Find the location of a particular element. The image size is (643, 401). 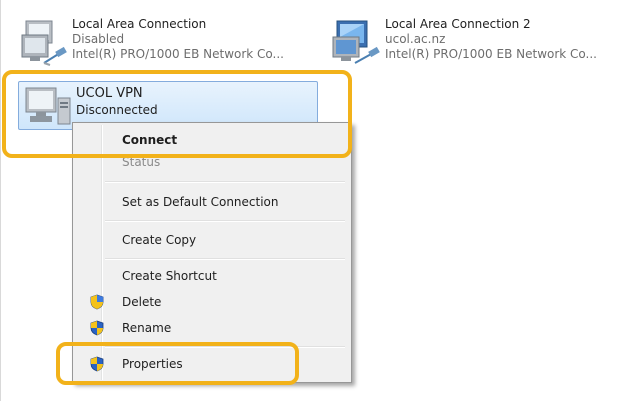

connection-name: Local Area Connection 2 is located at coordinates (458, 24).